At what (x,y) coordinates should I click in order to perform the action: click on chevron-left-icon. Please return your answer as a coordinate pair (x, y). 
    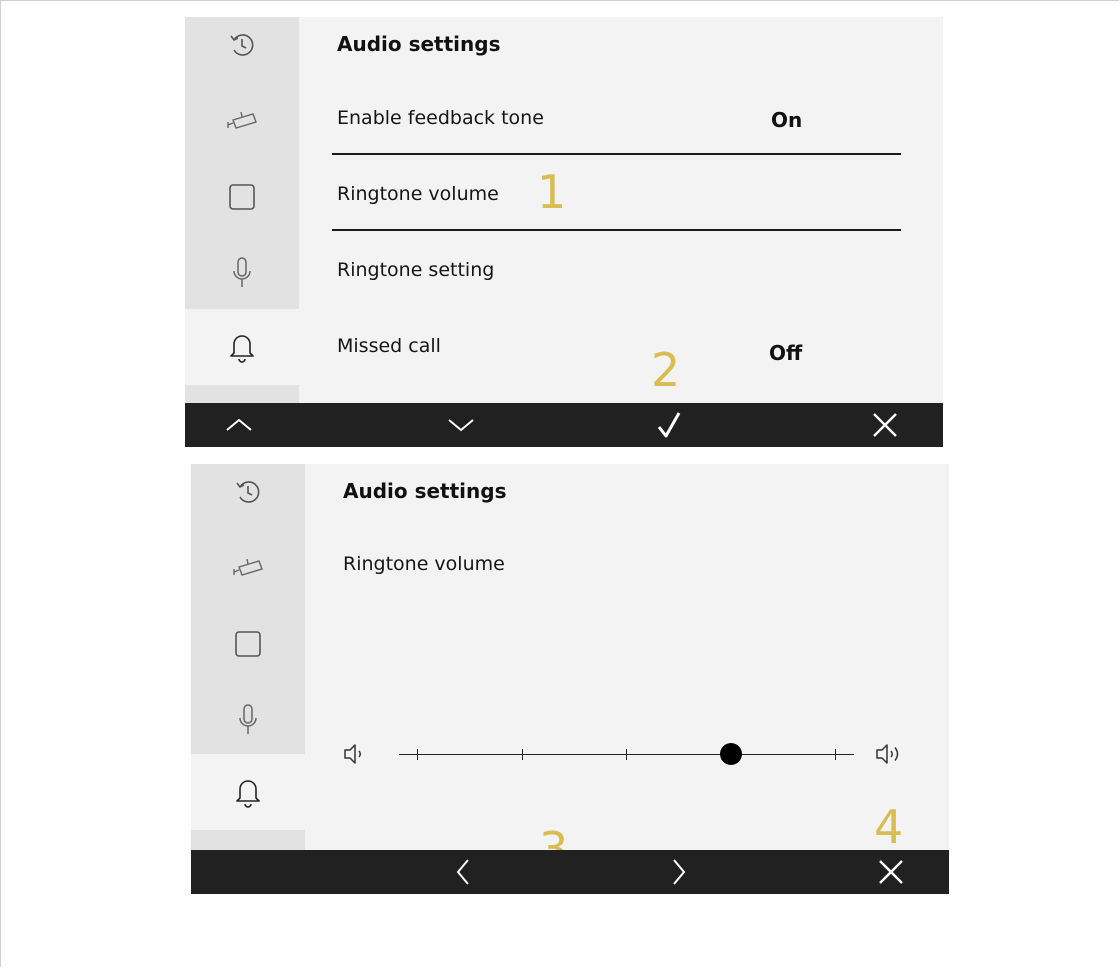
    Looking at the image, I should click on (462, 872).